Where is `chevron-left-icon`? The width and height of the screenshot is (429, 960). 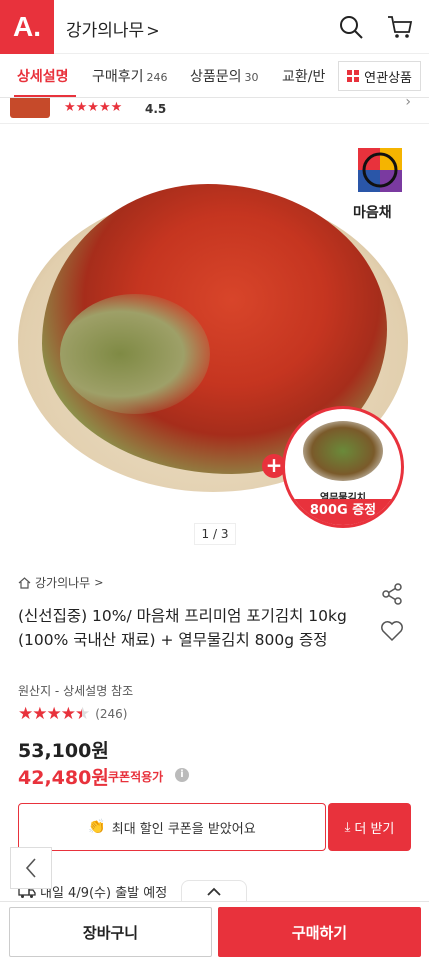
chevron-left-icon is located at coordinates (30, 868).